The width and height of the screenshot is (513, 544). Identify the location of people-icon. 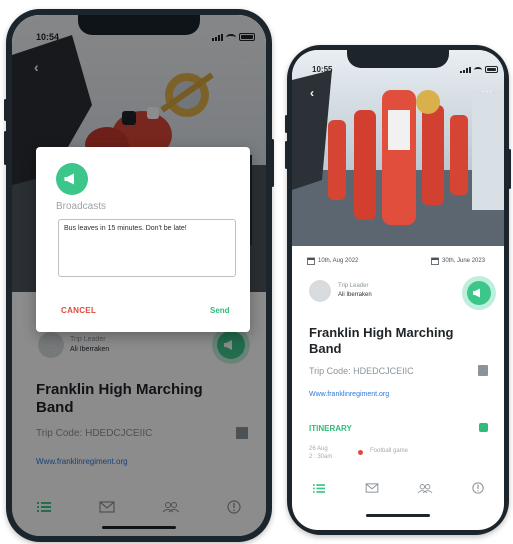
(424, 488).